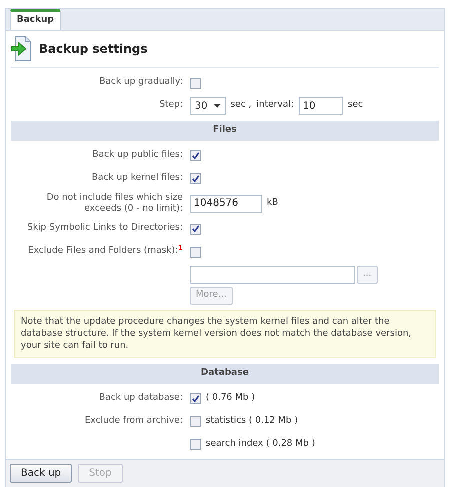 This screenshot has width=451, height=487. Describe the element at coordinates (105, 251) in the screenshot. I see `field-label: Exclude Files and Folders (mask):$^{1}$` at that location.